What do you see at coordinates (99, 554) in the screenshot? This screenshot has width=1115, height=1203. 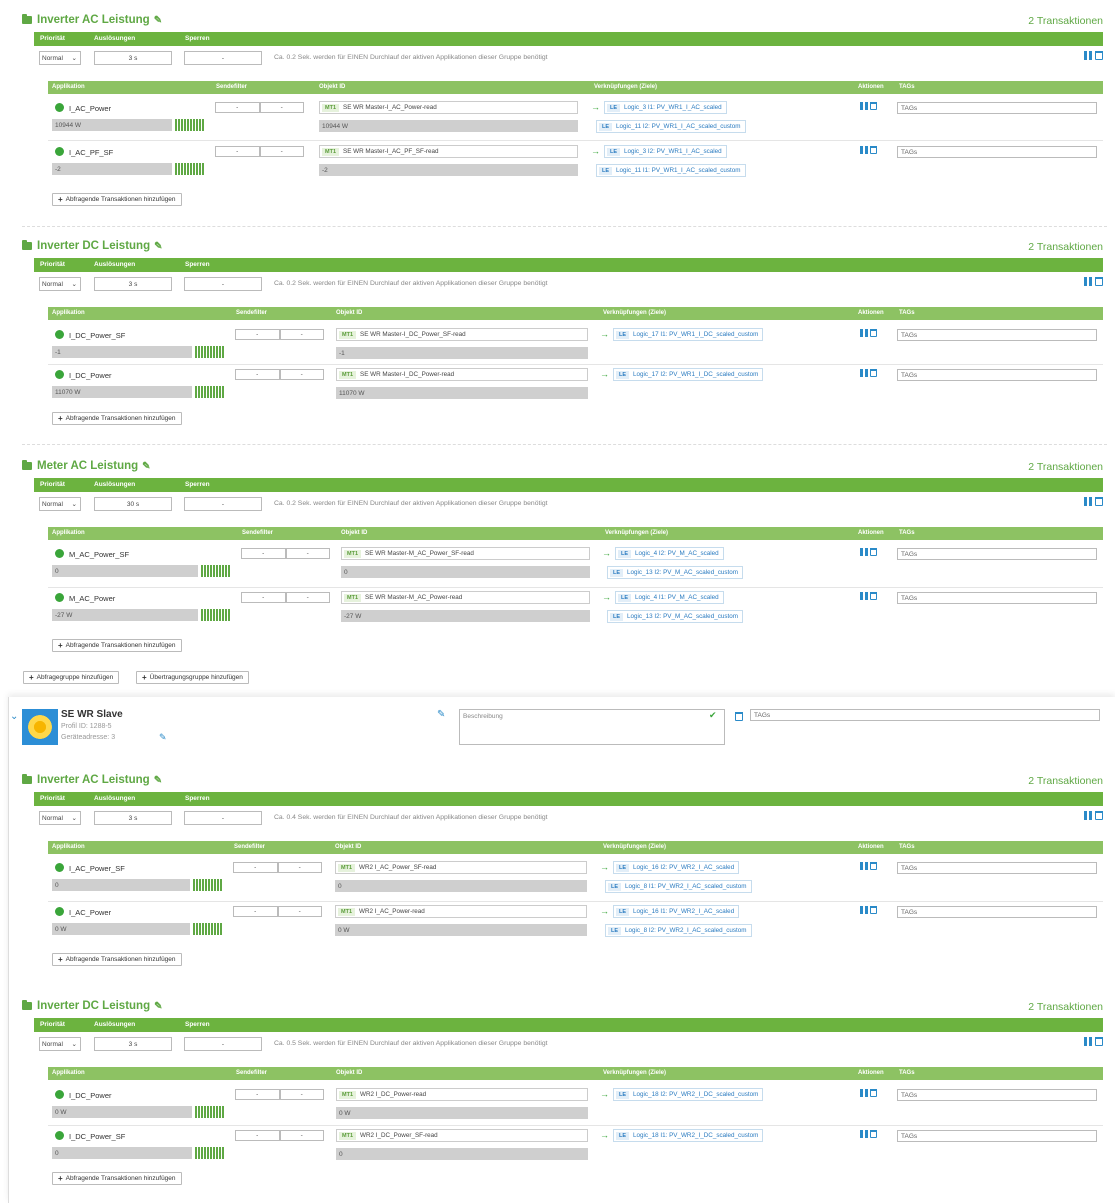 I see `application-name: M_AC_Power_SF` at bounding box center [99, 554].